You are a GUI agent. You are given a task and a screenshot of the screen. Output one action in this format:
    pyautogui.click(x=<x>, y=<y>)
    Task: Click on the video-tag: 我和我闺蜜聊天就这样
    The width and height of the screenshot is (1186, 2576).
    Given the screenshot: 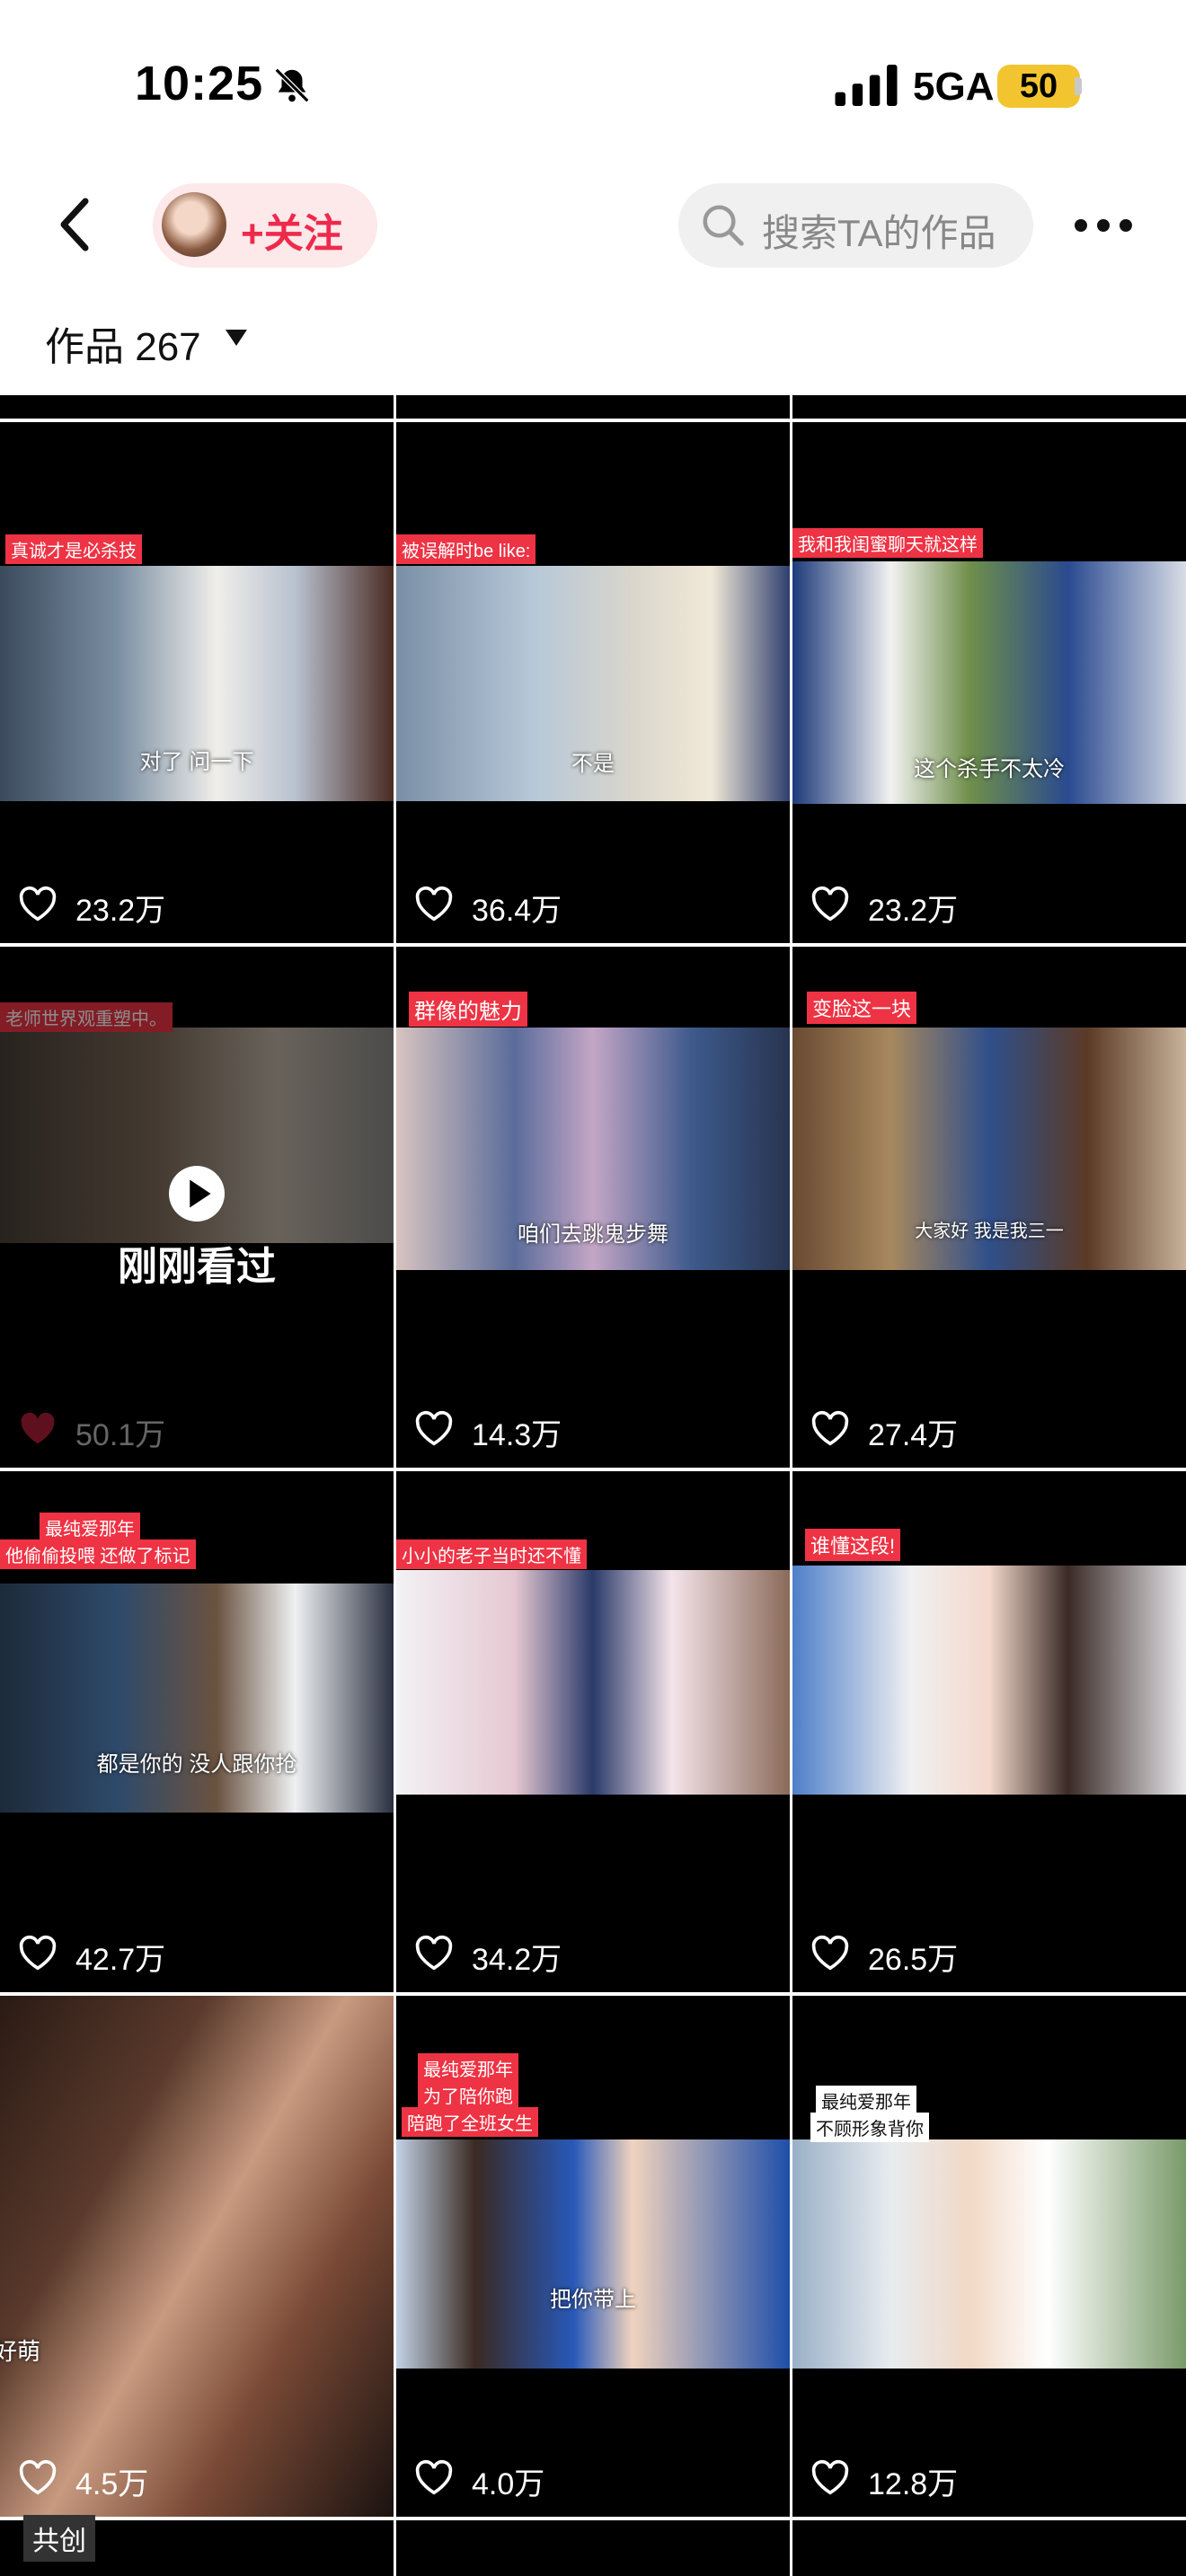 What is the action you would take?
    pyautogui.click(x=887, y=543)
    